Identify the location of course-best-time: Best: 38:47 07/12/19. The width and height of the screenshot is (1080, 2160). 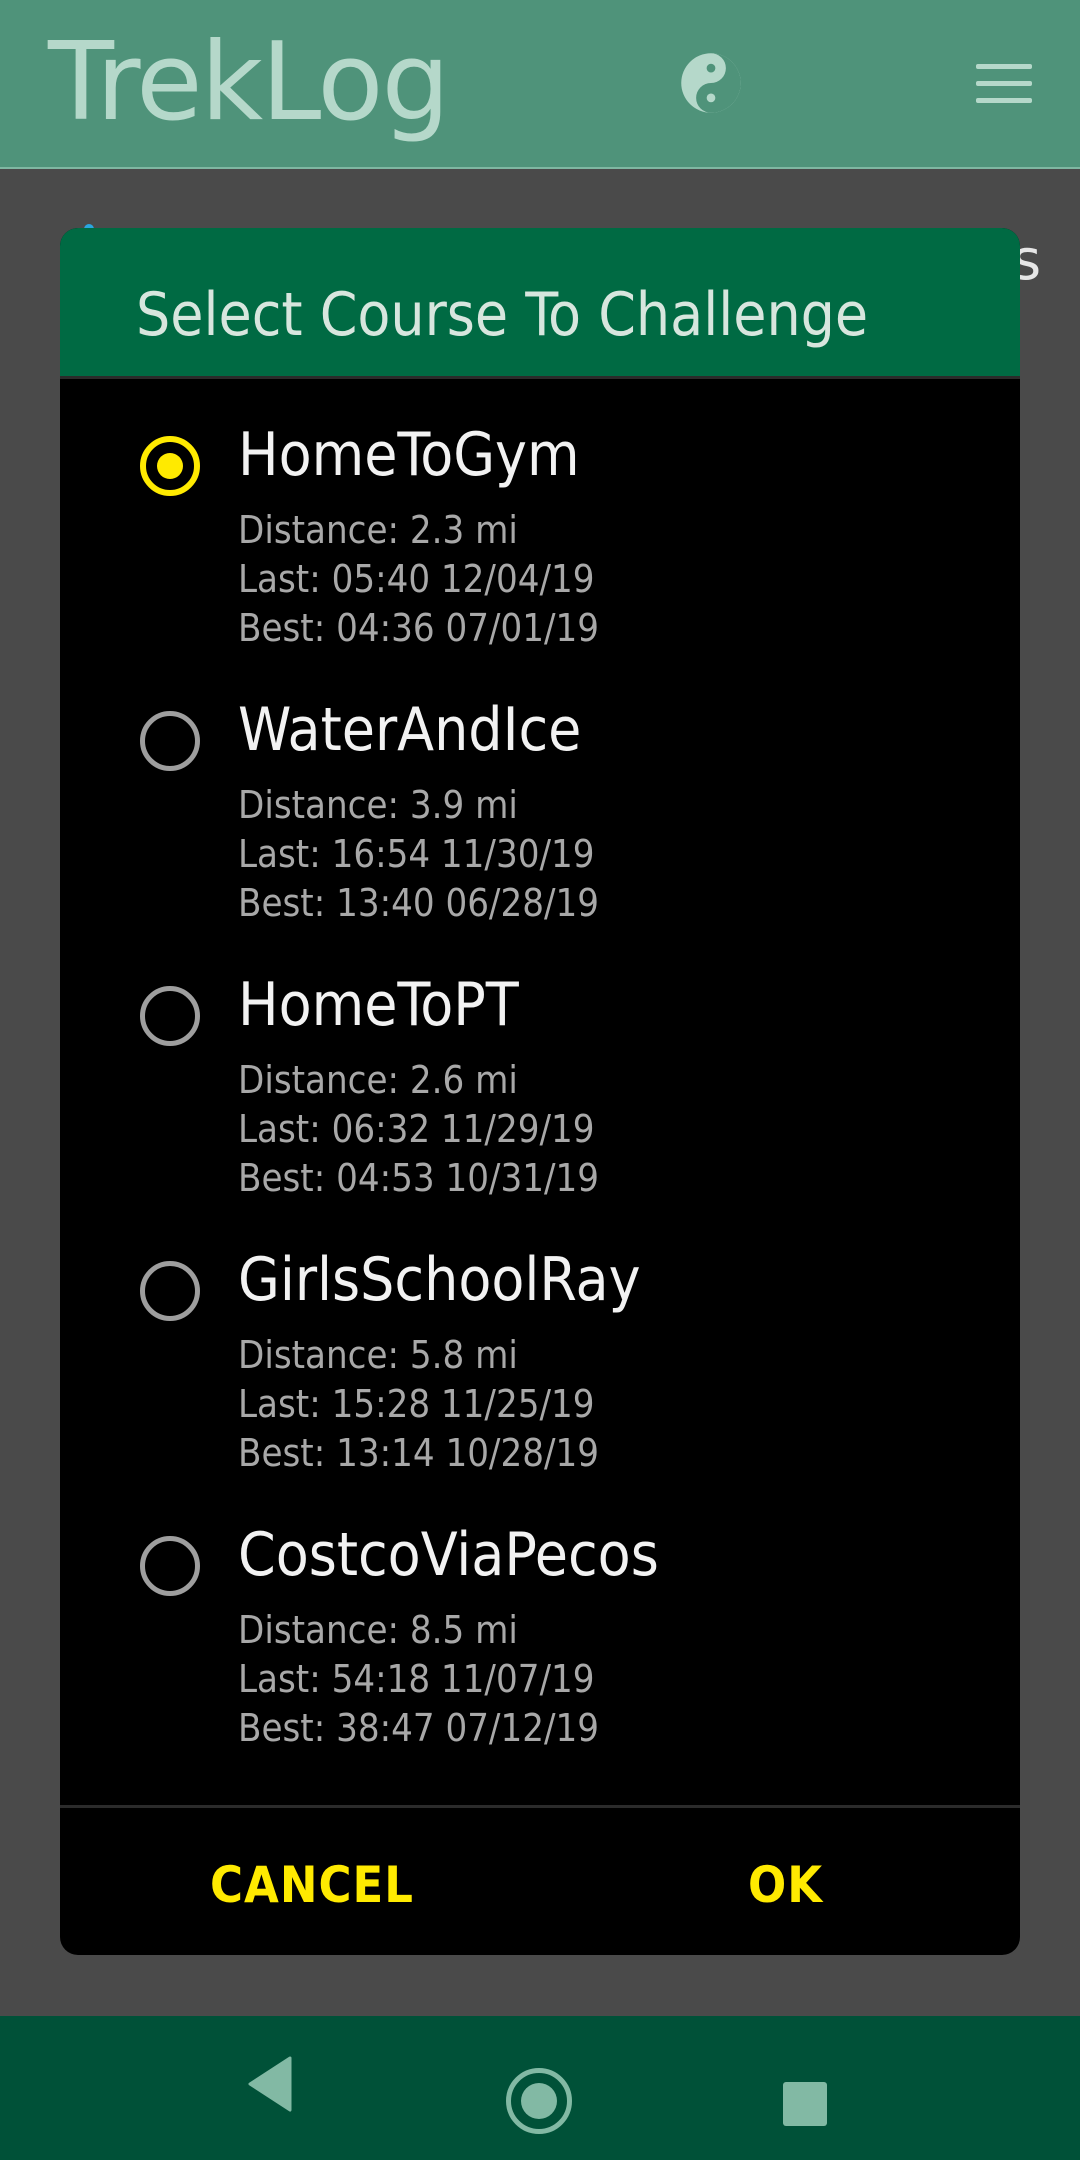
(418, 1728).